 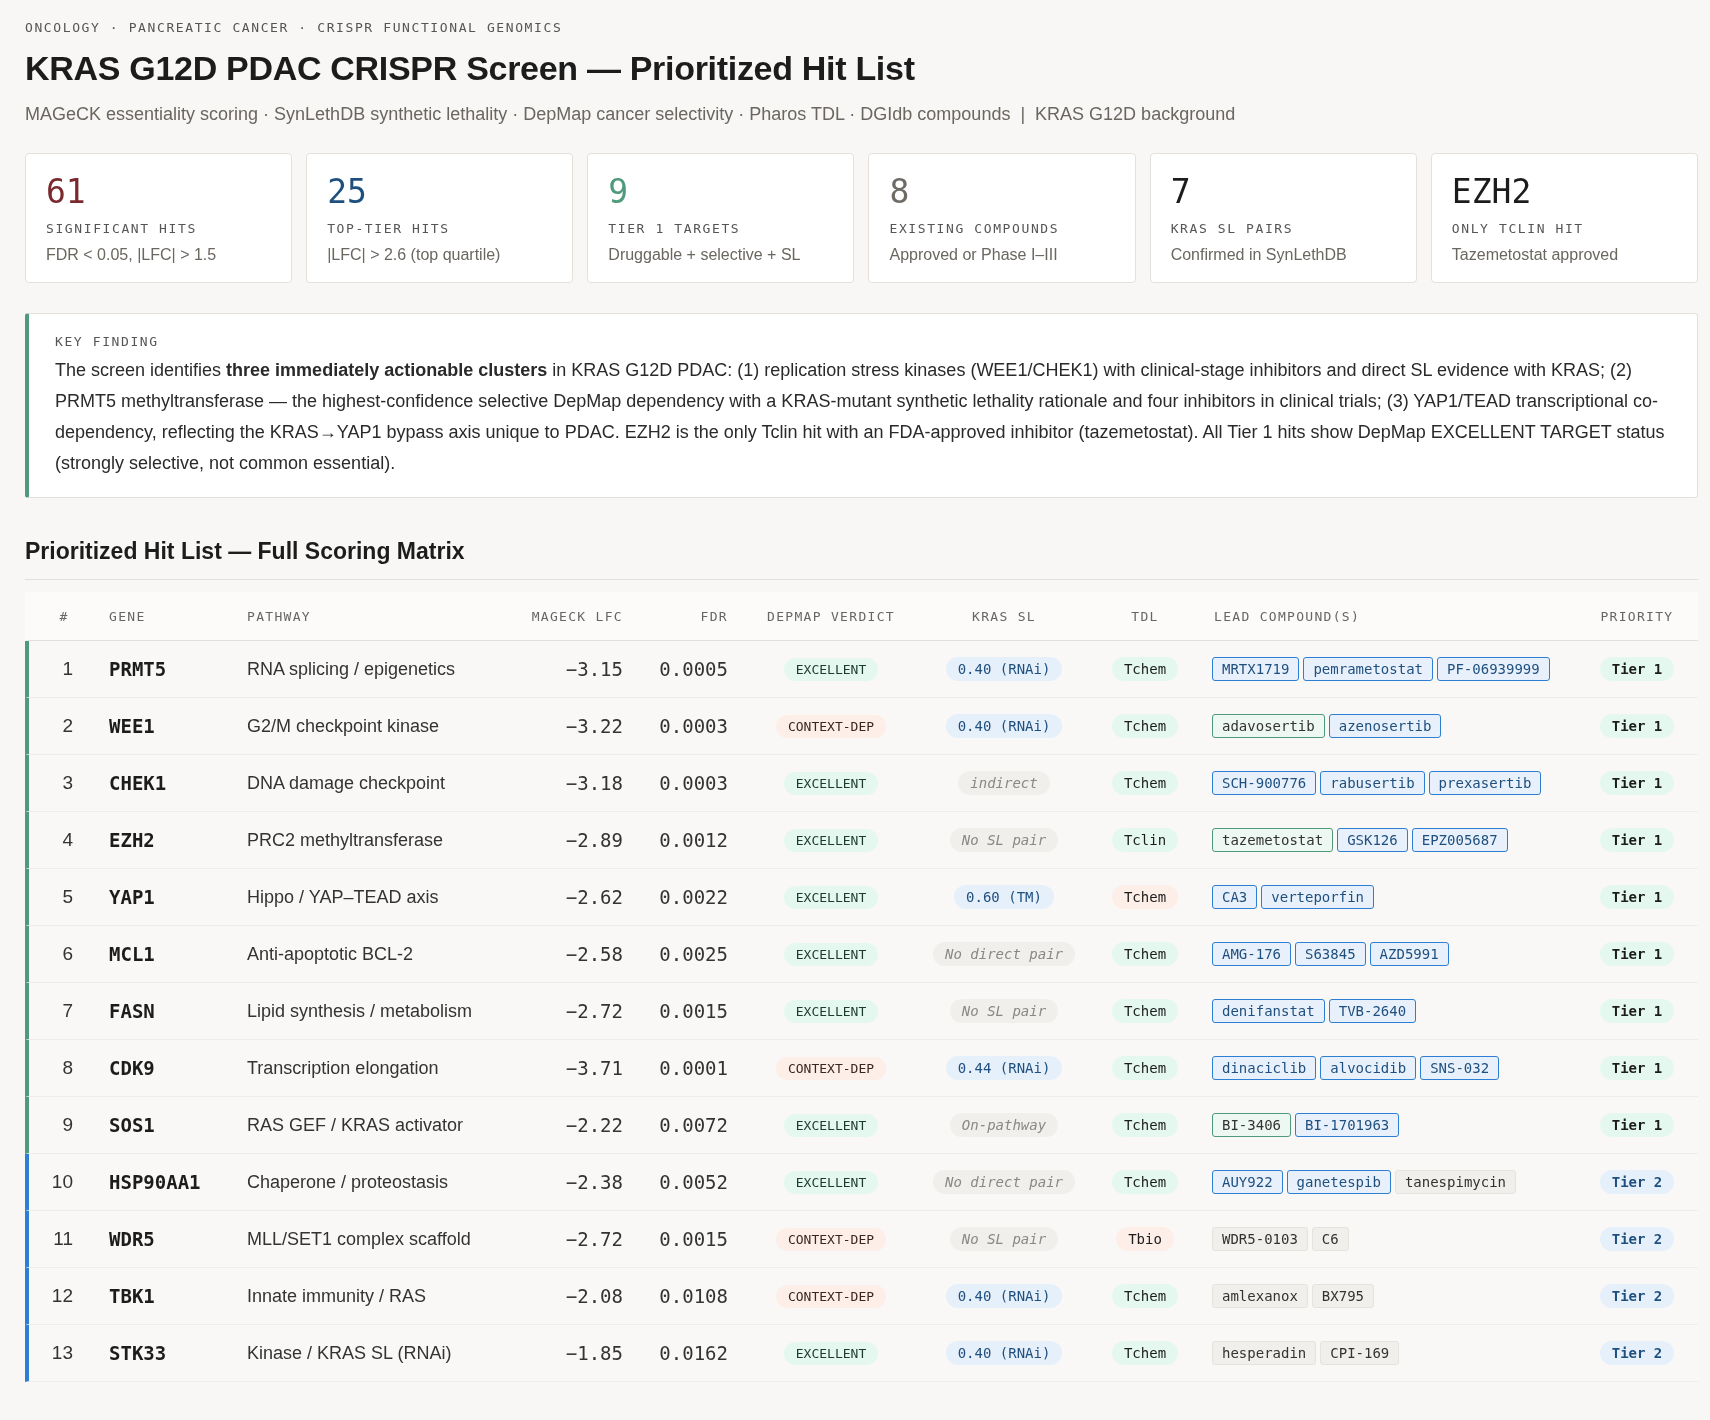 I want to click on stat-label: SIGNIFICANT HITS, so click(x=122, y=228).